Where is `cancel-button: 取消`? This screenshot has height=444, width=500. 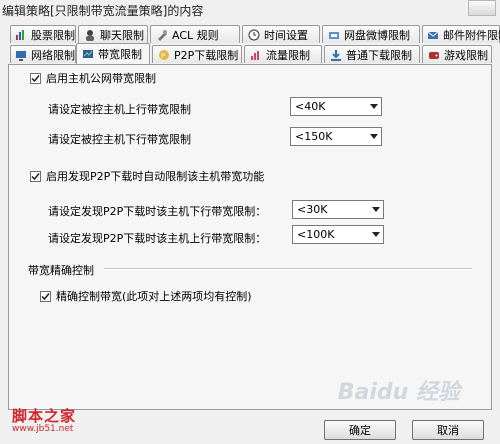 cancel-button: 取消 is located at coordinates (448, 430).